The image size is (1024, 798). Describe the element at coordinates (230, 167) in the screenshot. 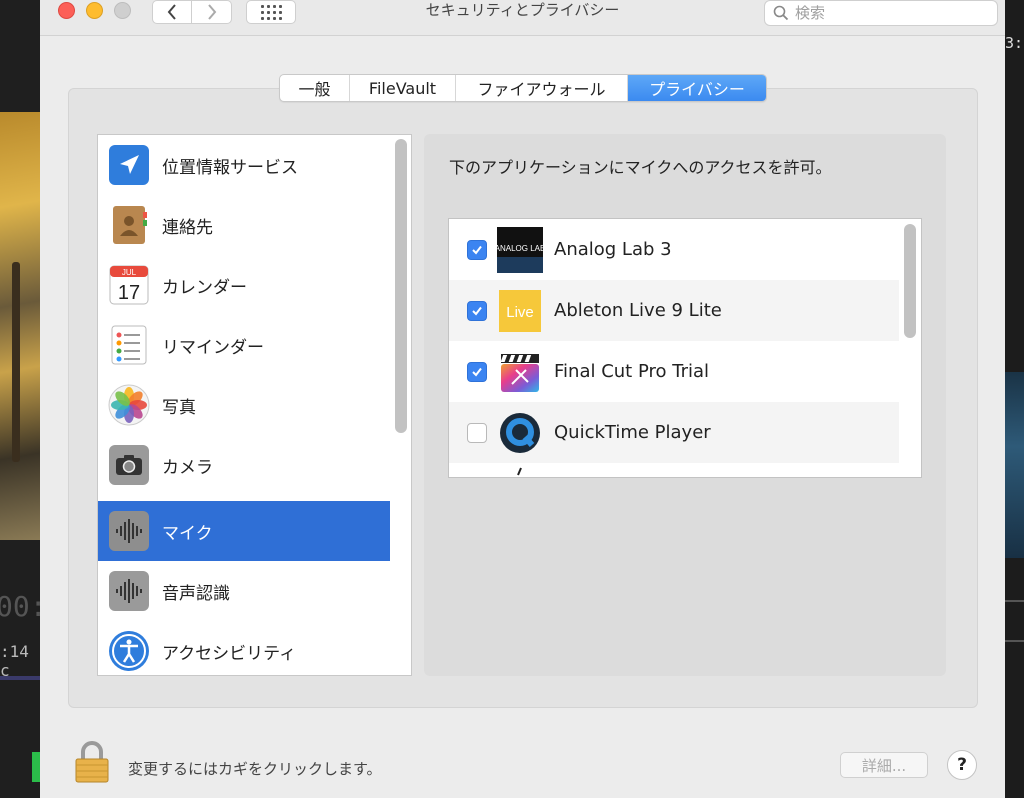

I see `sidebar-item-label: 位置情報サービス` at that location.